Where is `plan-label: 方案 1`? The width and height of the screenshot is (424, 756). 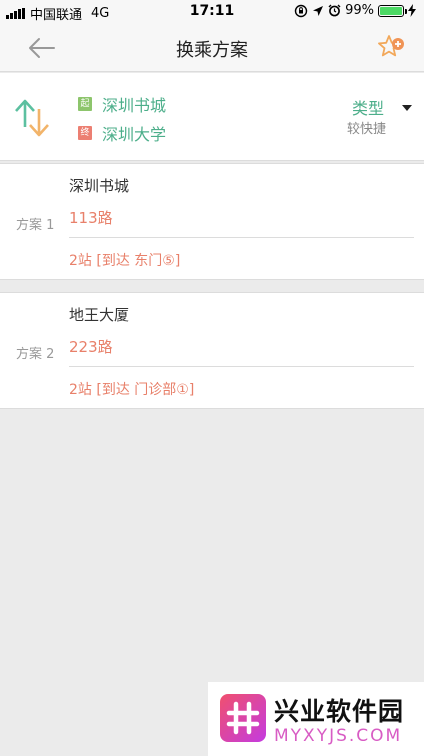
plan-label: 方案 1 is located at coordinates (35, 225).